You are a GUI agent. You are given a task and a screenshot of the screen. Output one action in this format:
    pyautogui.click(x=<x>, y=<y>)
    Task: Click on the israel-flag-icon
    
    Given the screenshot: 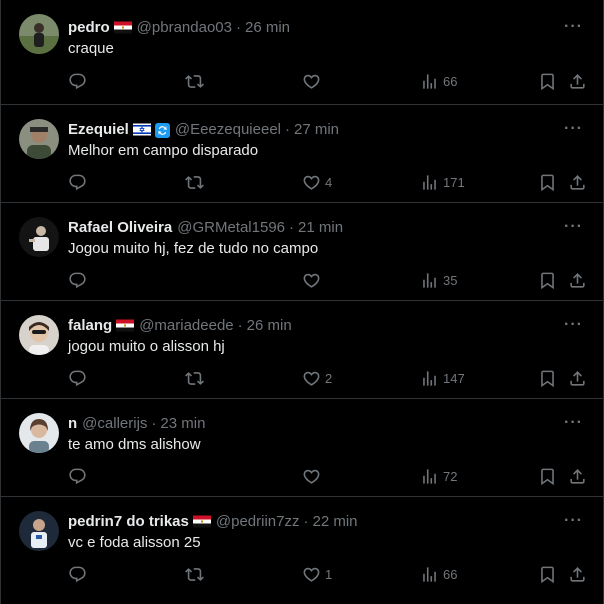 What is the action you would take?
    pyautogui.click(x=142, y=130)
    